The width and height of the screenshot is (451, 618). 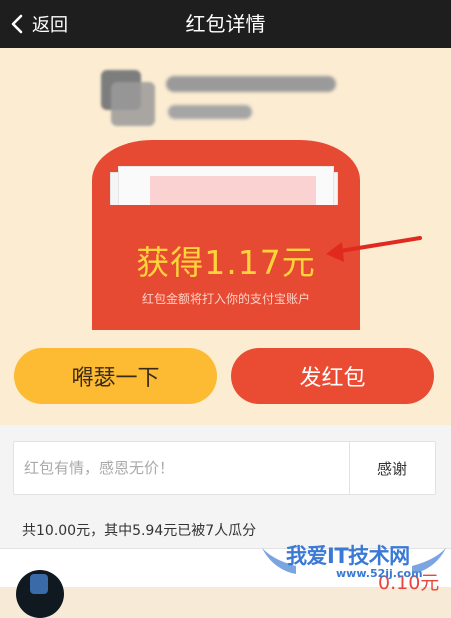 What do you see at coordinates (332, 376) in the screenshot?
I see `send-red-packet-button: 发红包` at bounding box center [332, 376].